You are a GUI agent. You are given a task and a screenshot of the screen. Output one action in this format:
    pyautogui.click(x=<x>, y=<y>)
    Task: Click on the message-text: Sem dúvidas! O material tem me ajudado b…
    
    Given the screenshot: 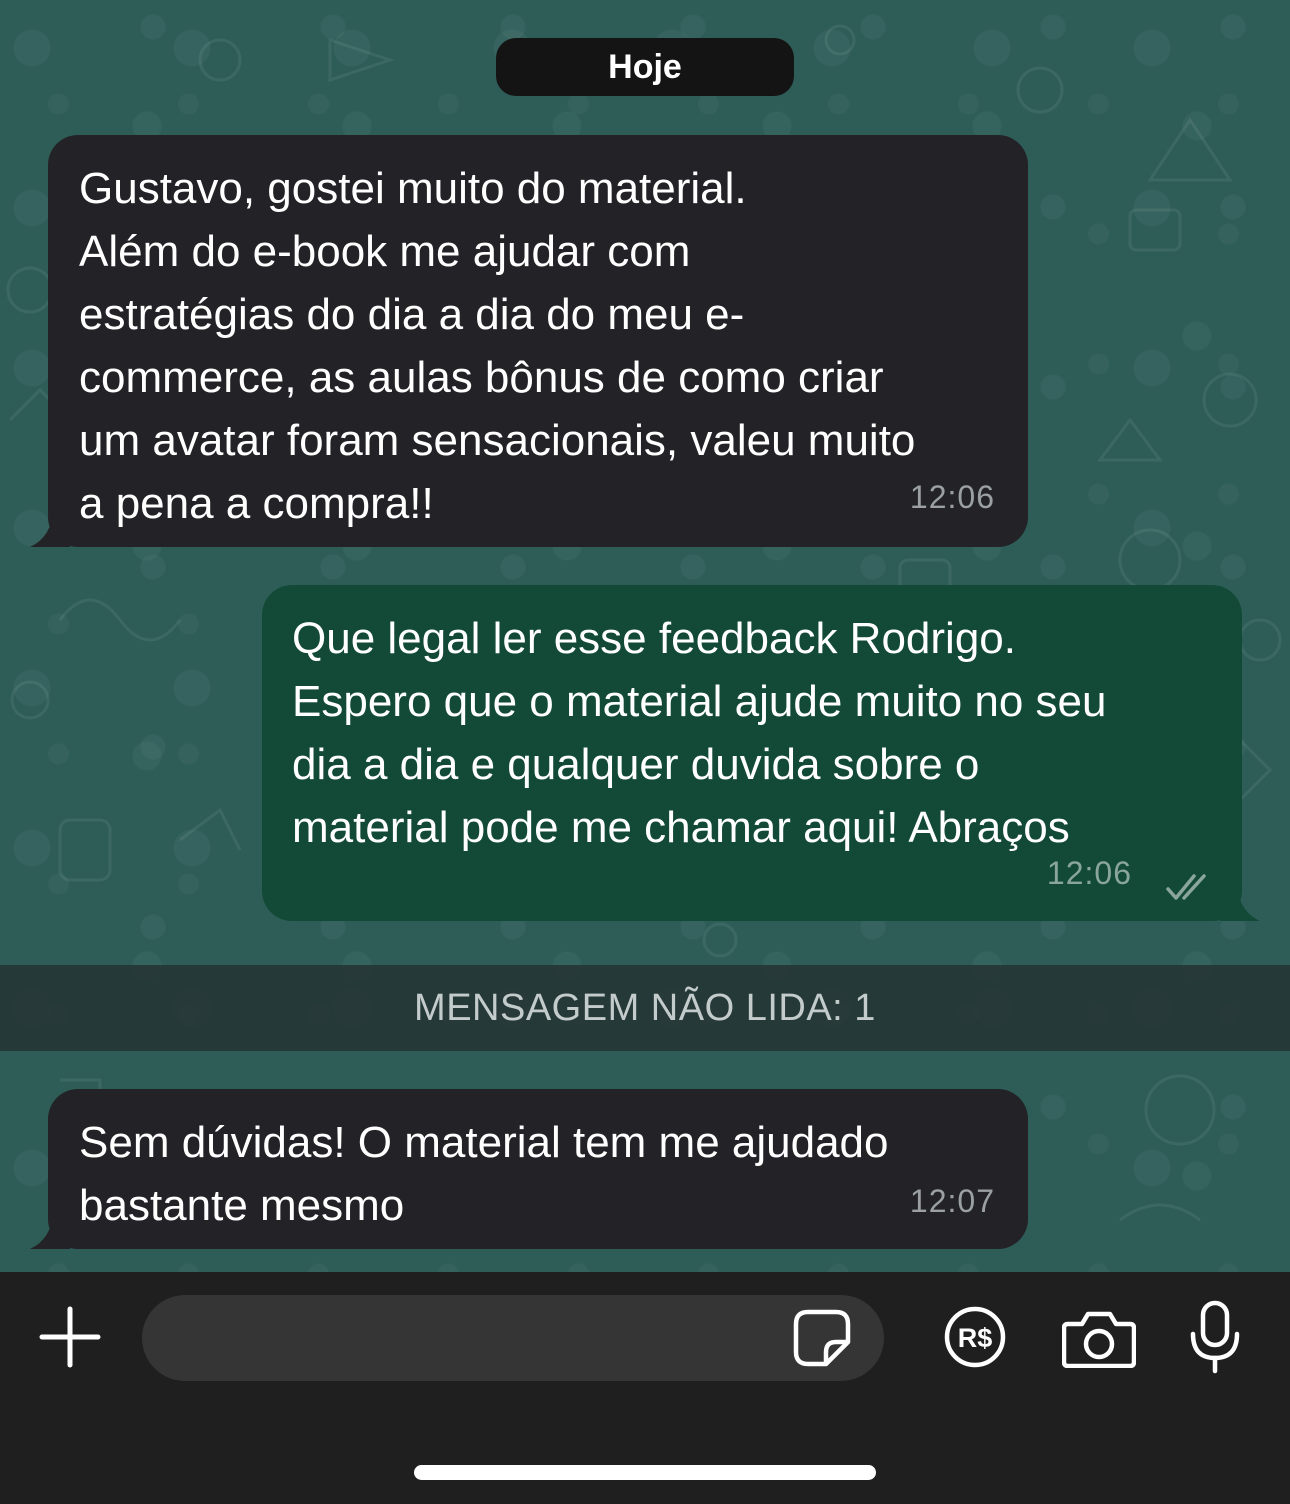 What is the action you would take?
    pyautogui.click(x=484, y=1174)
    